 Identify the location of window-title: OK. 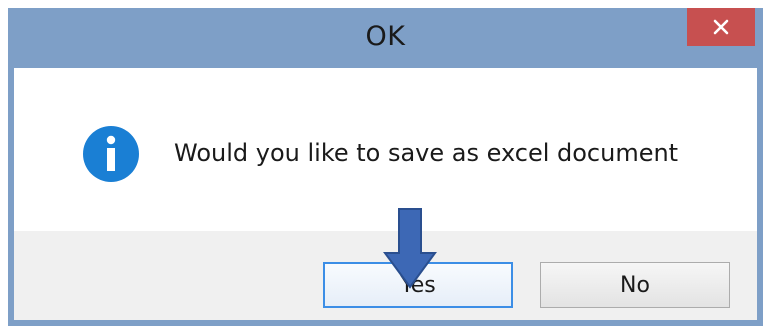
(385, 36).